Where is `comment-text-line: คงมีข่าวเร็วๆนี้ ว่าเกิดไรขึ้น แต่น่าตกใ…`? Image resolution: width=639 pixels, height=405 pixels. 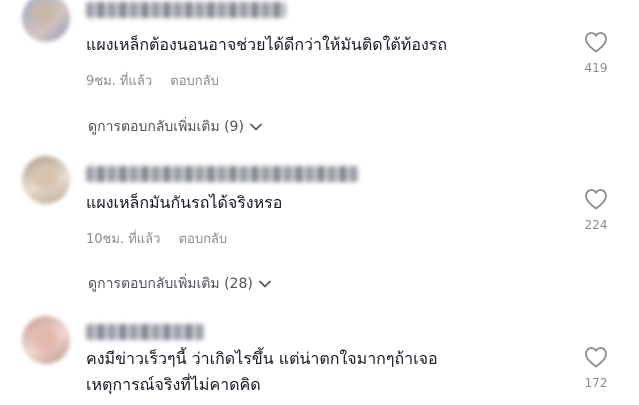
comment-text-line: คงมีข่าวเร็วๆนี้ ว่าเกิดไรขึ้น แต่น่าตกใ… is located at coordinates (262, 358).